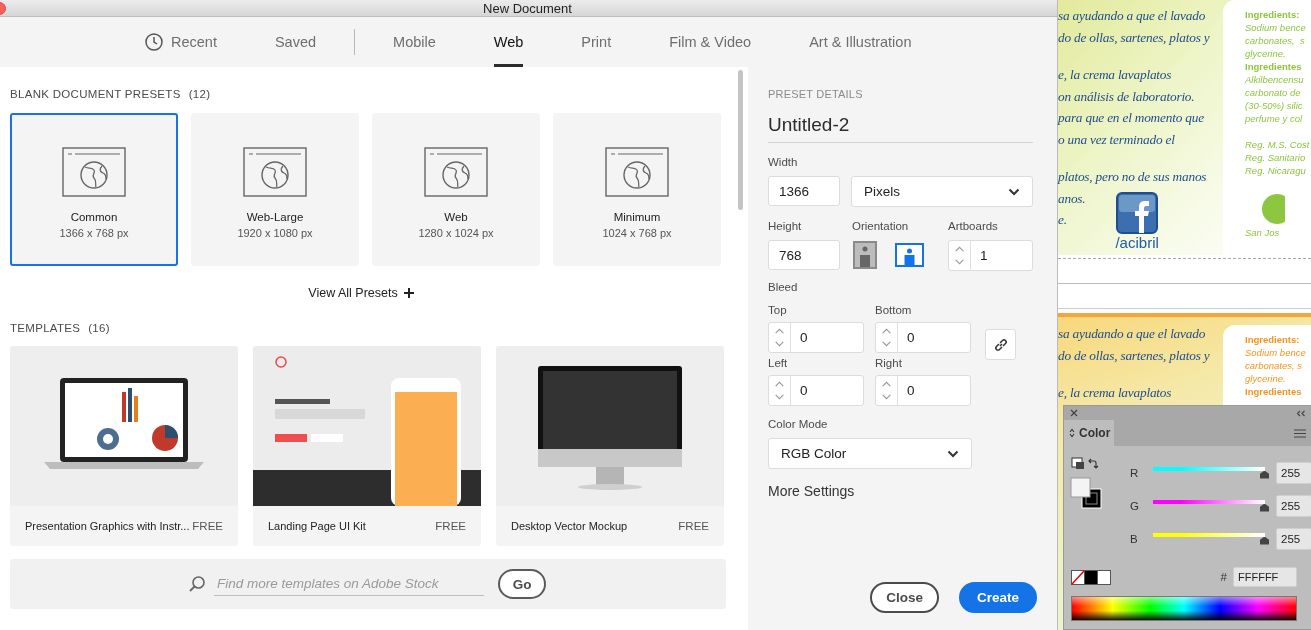 This screenshot has height=630, width=1311. Describe the element at coordinates (1223, 577) in the screenshot. I see `hex-label: #` at that location.